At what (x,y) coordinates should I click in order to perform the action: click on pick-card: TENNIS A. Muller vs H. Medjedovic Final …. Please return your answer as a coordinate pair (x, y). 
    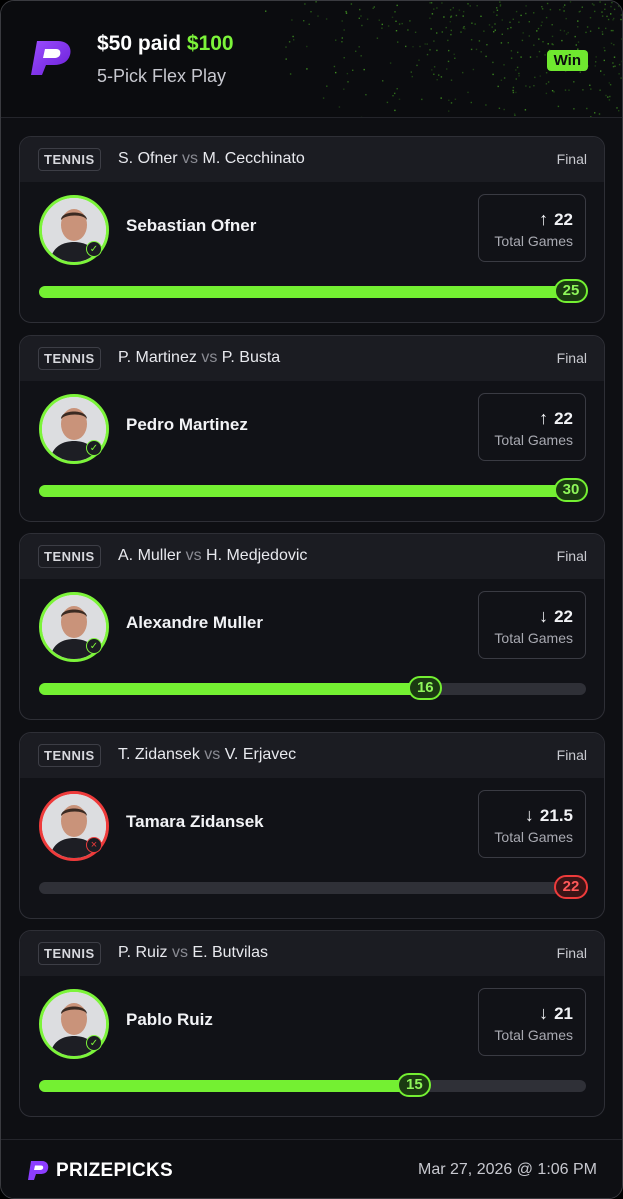
    Looking at the image, I should click on (312, 626).